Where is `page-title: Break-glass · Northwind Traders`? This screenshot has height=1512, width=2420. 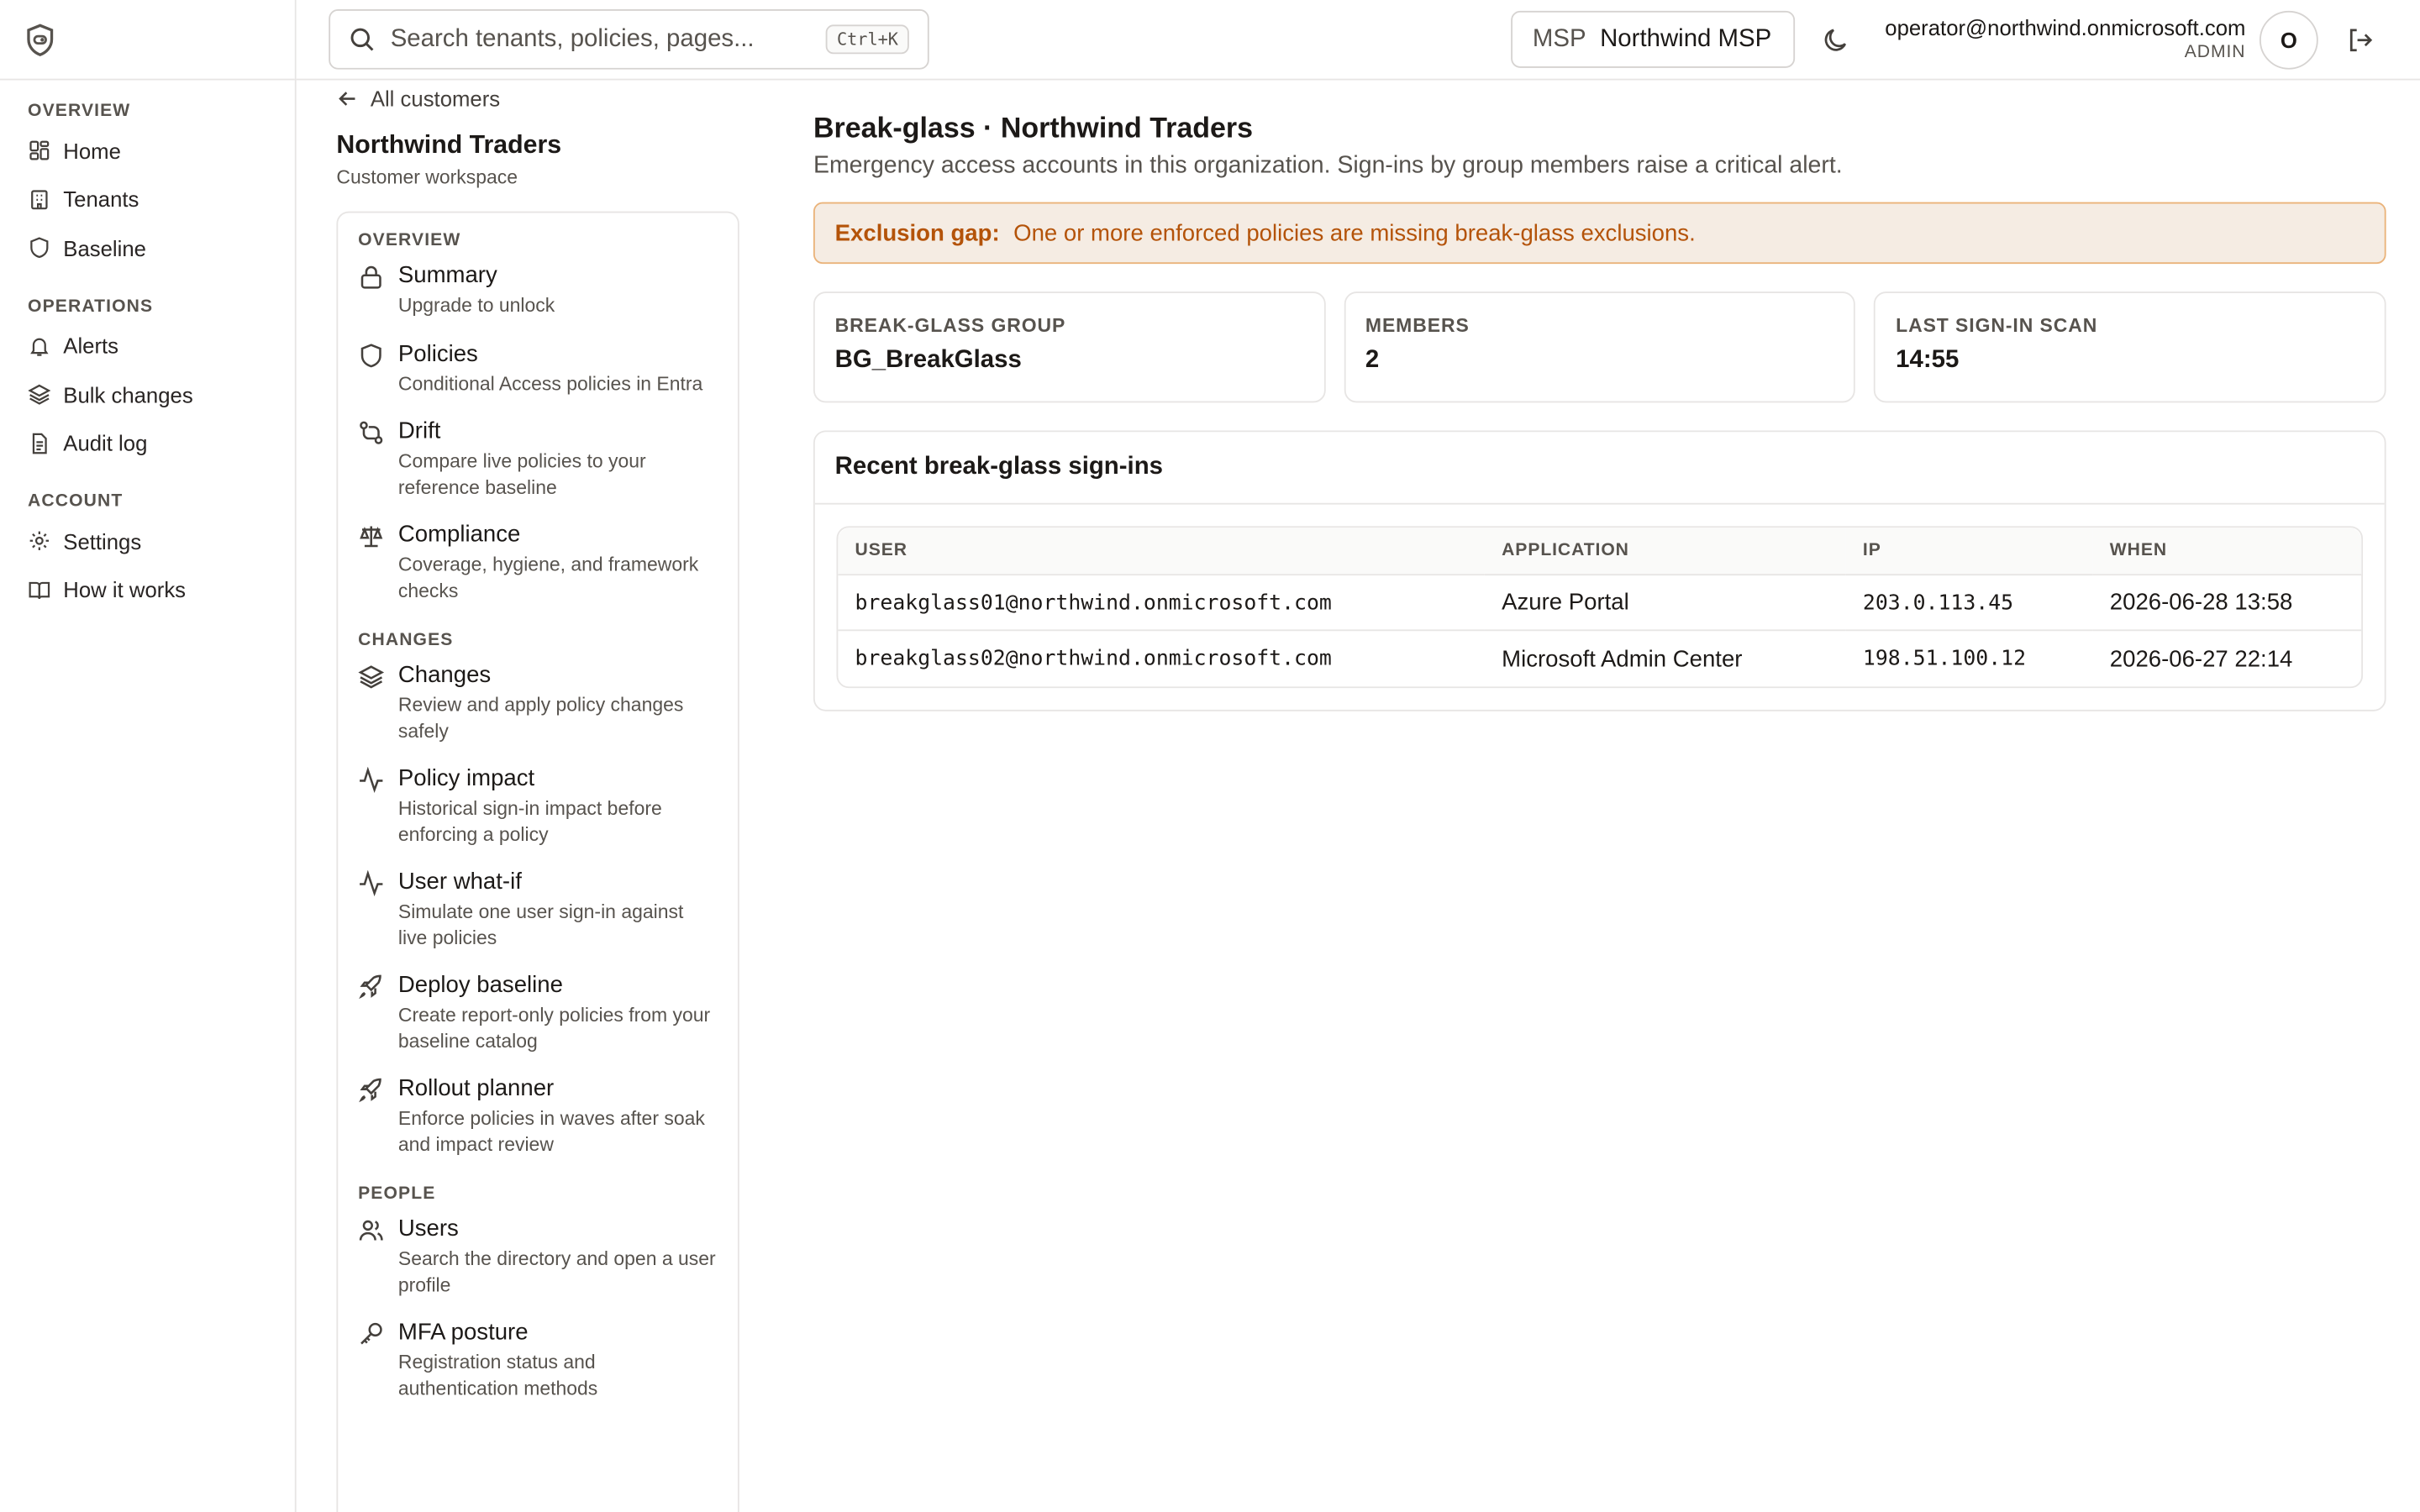 page-title: Break-glass · Northwind Traders is located at coordinates (1033, 127).